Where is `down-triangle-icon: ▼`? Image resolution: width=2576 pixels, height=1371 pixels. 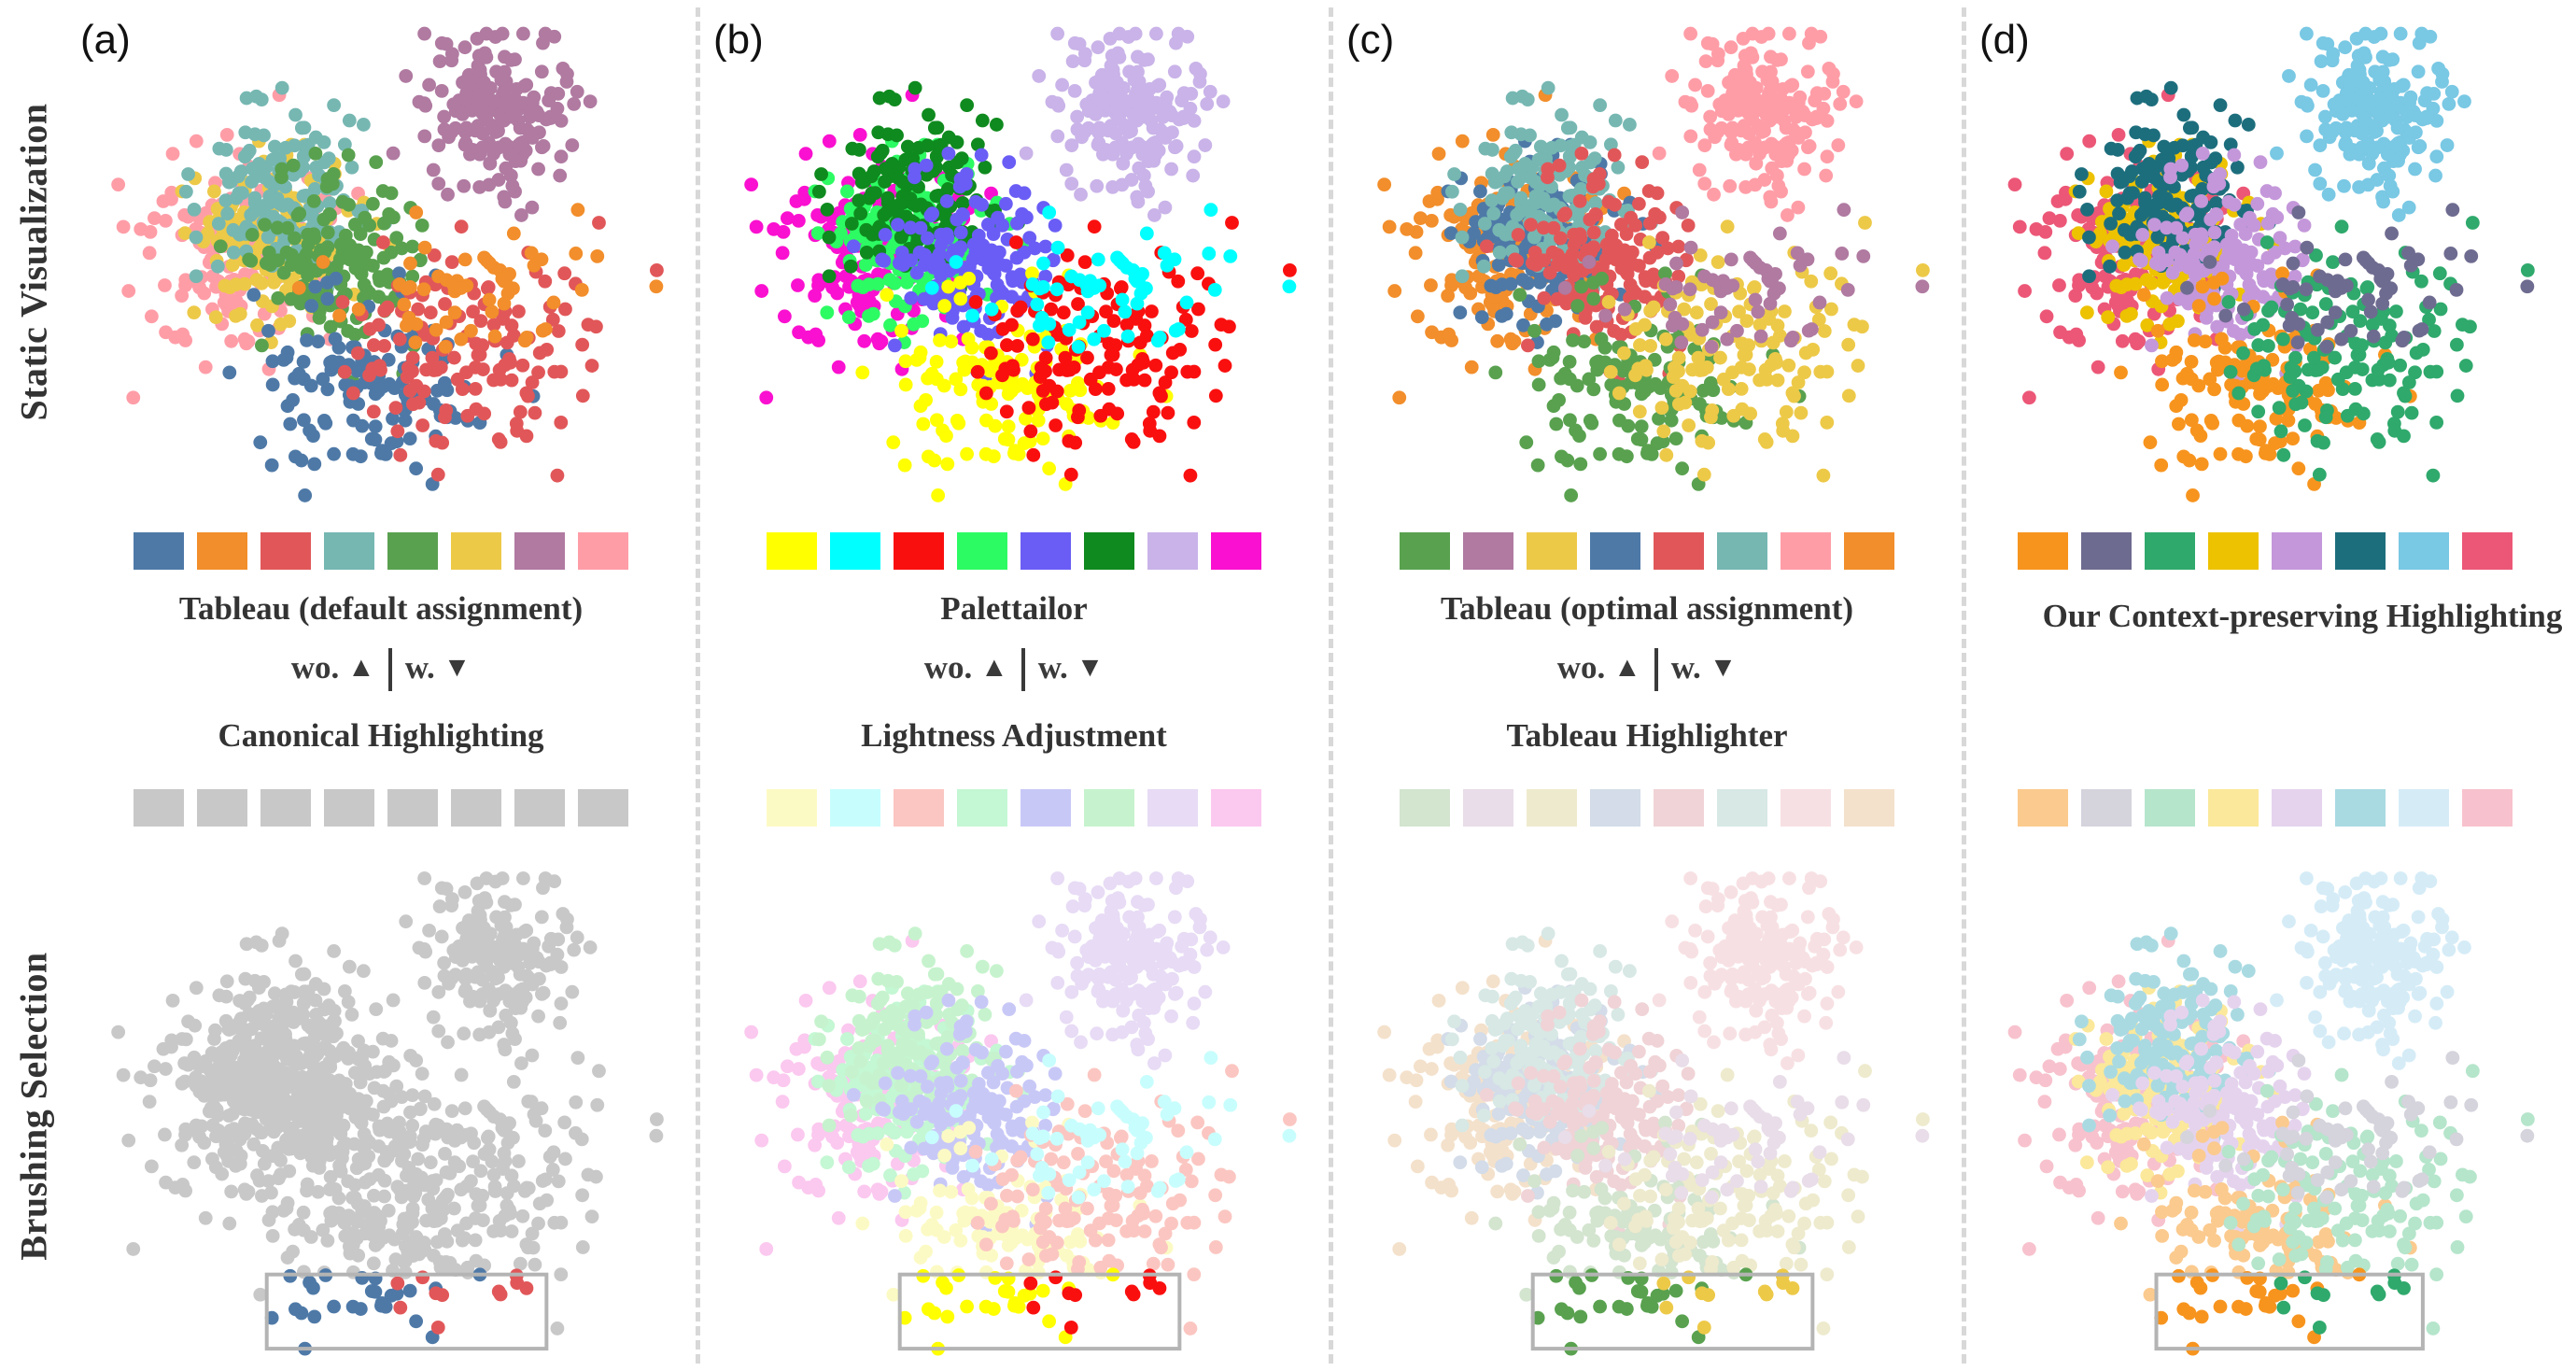
down-triangle-icon: ▼ is located at coordinates (458, 667).